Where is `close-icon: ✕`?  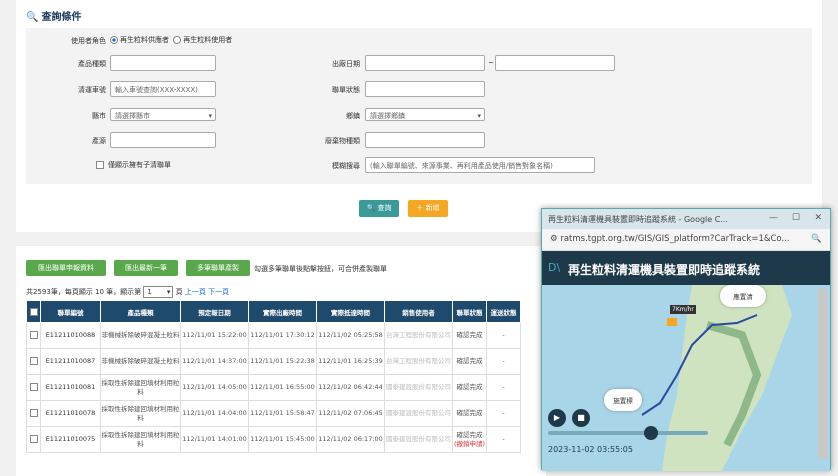 close-icon: ✕ is located at coordinates (818, 218).